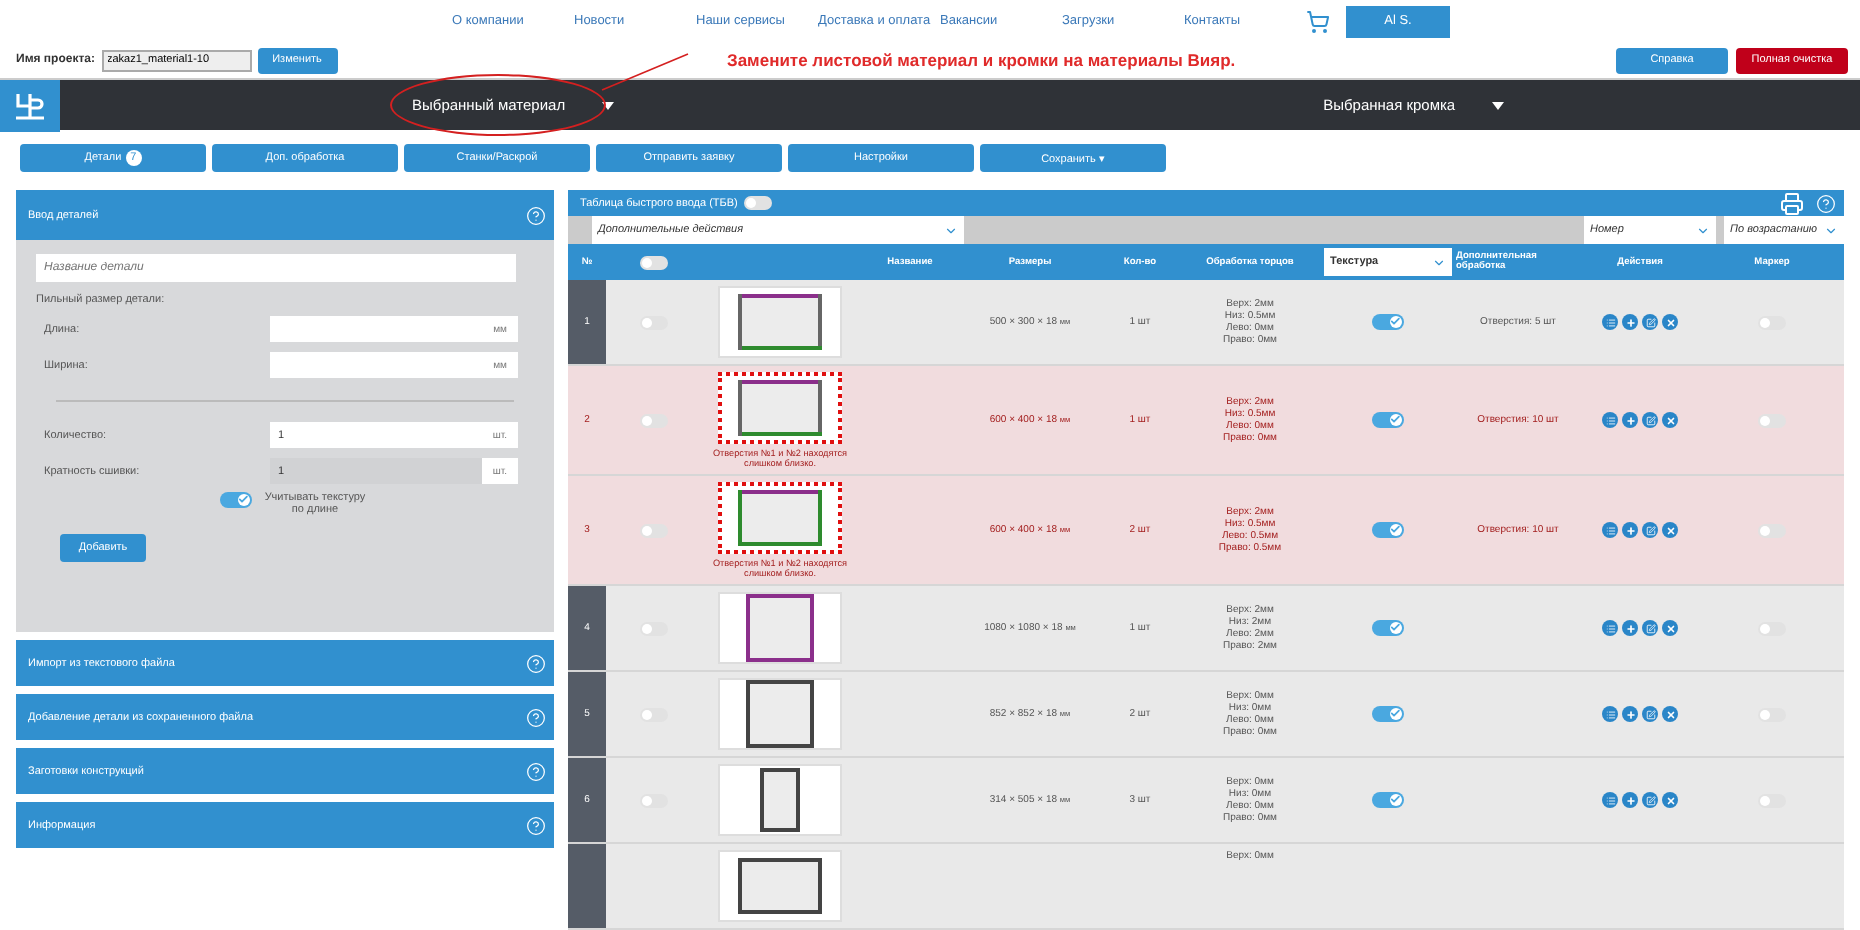 Image resolution: width=1860 pixels, height=930 pixels. I want to click on annotation-line, so click(645, 72).